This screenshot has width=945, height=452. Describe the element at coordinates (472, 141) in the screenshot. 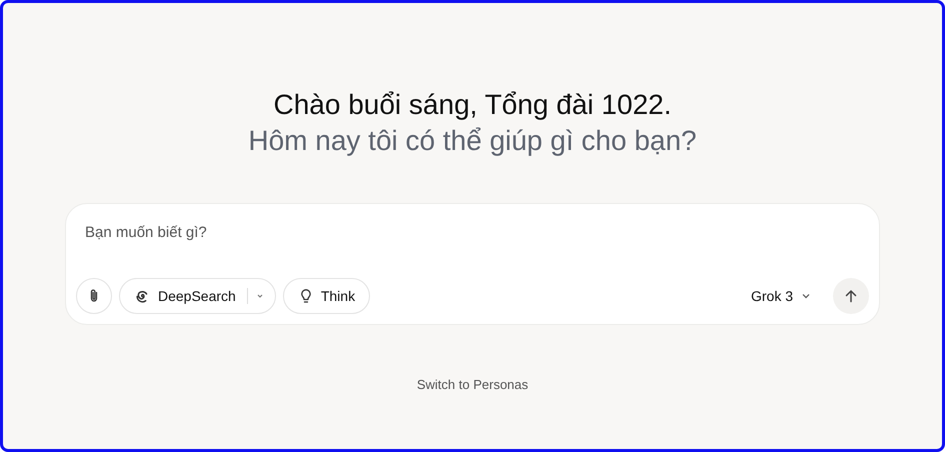

I see `greeting-subtitle: Hôm nay tôi có thể giúp gì cho bạn?` at that location.